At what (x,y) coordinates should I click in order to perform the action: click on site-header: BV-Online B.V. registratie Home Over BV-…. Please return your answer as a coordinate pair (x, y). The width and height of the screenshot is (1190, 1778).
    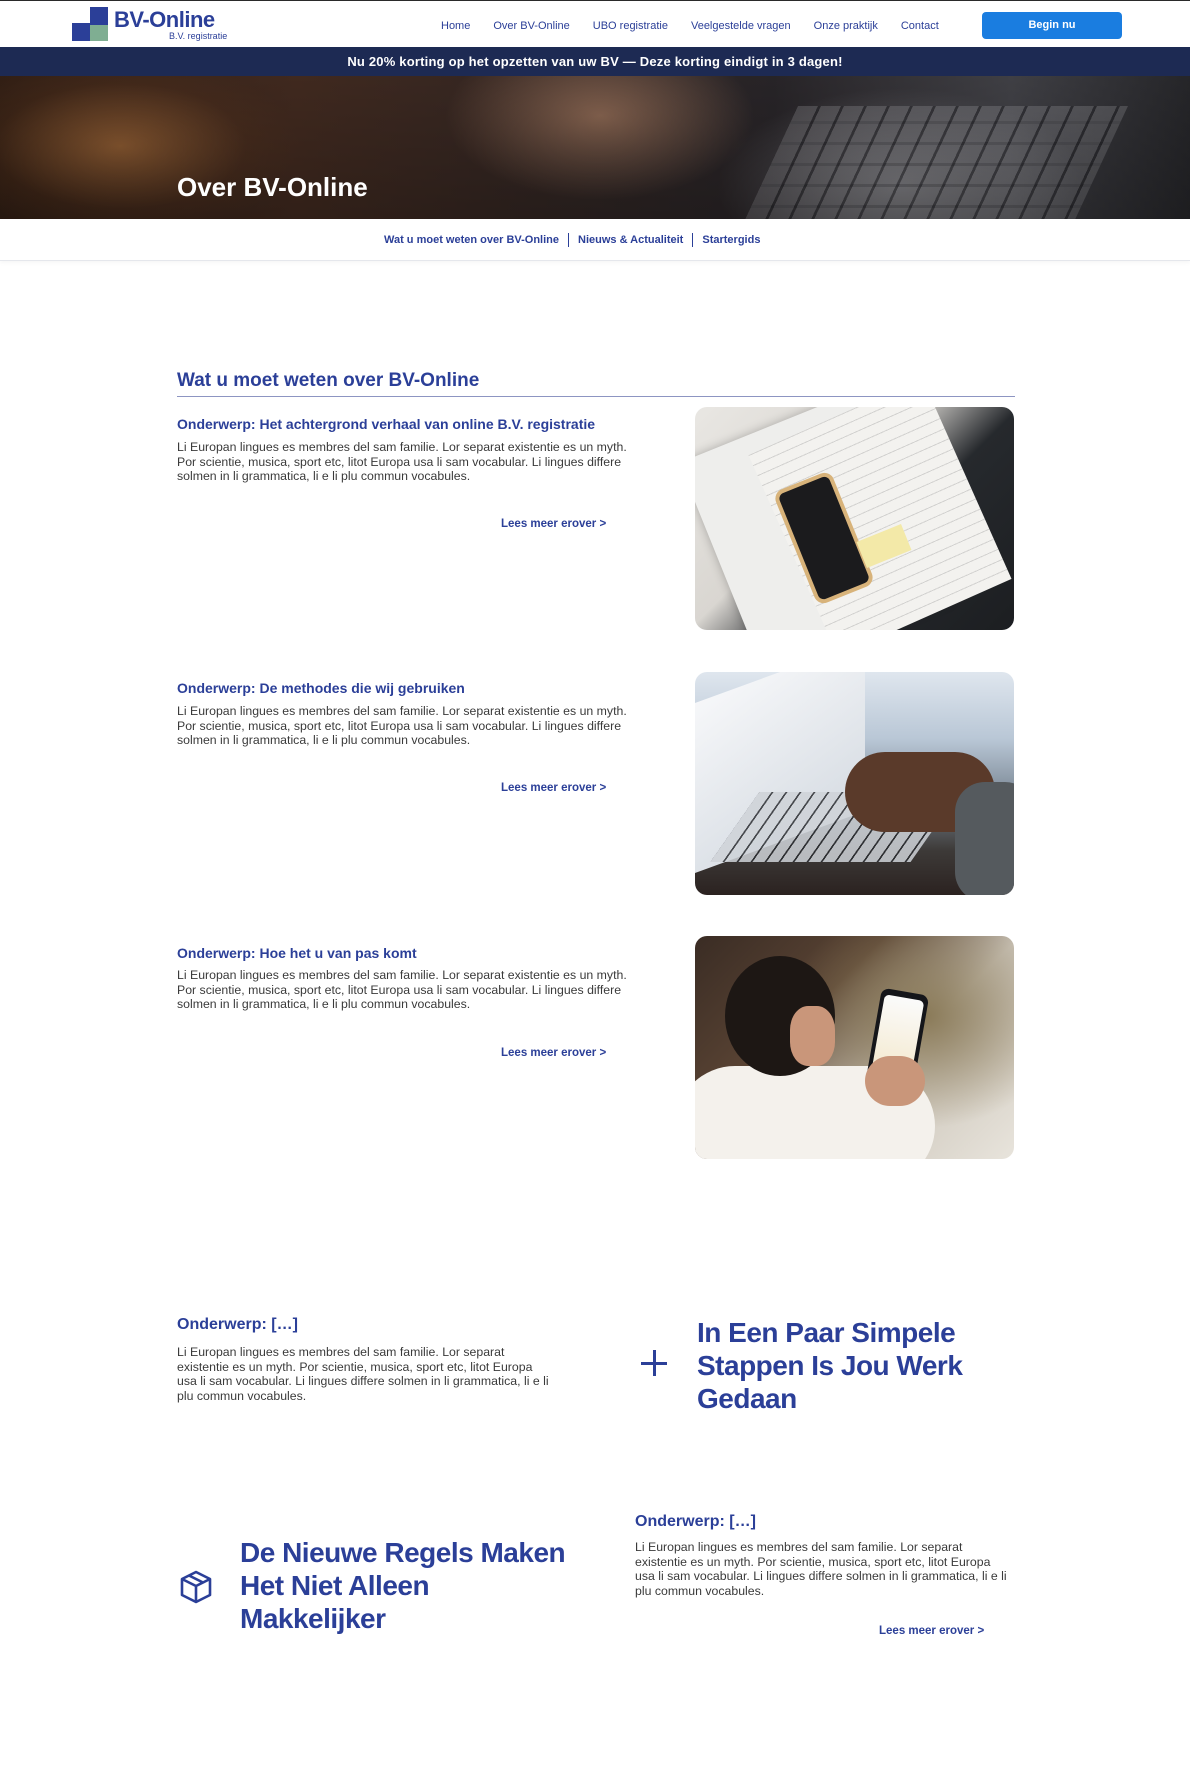
    Looking at the image, I should click on (595, 23).